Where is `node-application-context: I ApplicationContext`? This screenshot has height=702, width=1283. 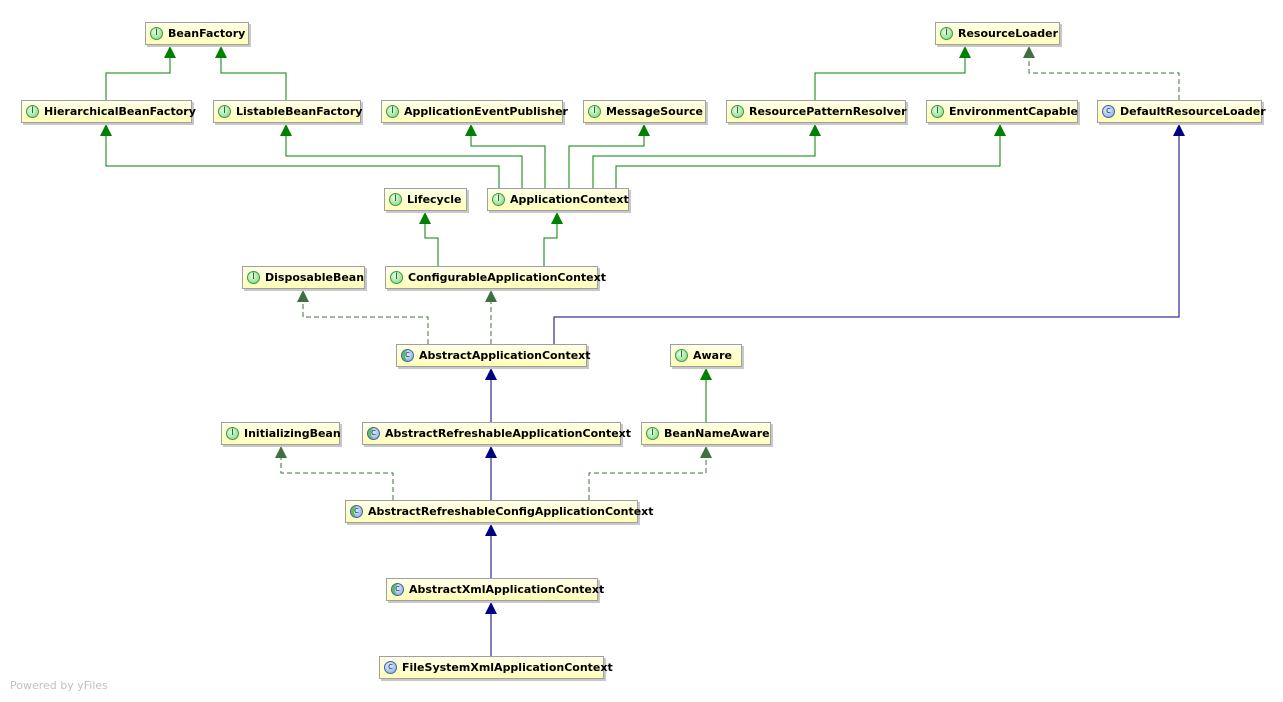
node-application-context: I ApplicationContext is located at coordinates (558, 199).